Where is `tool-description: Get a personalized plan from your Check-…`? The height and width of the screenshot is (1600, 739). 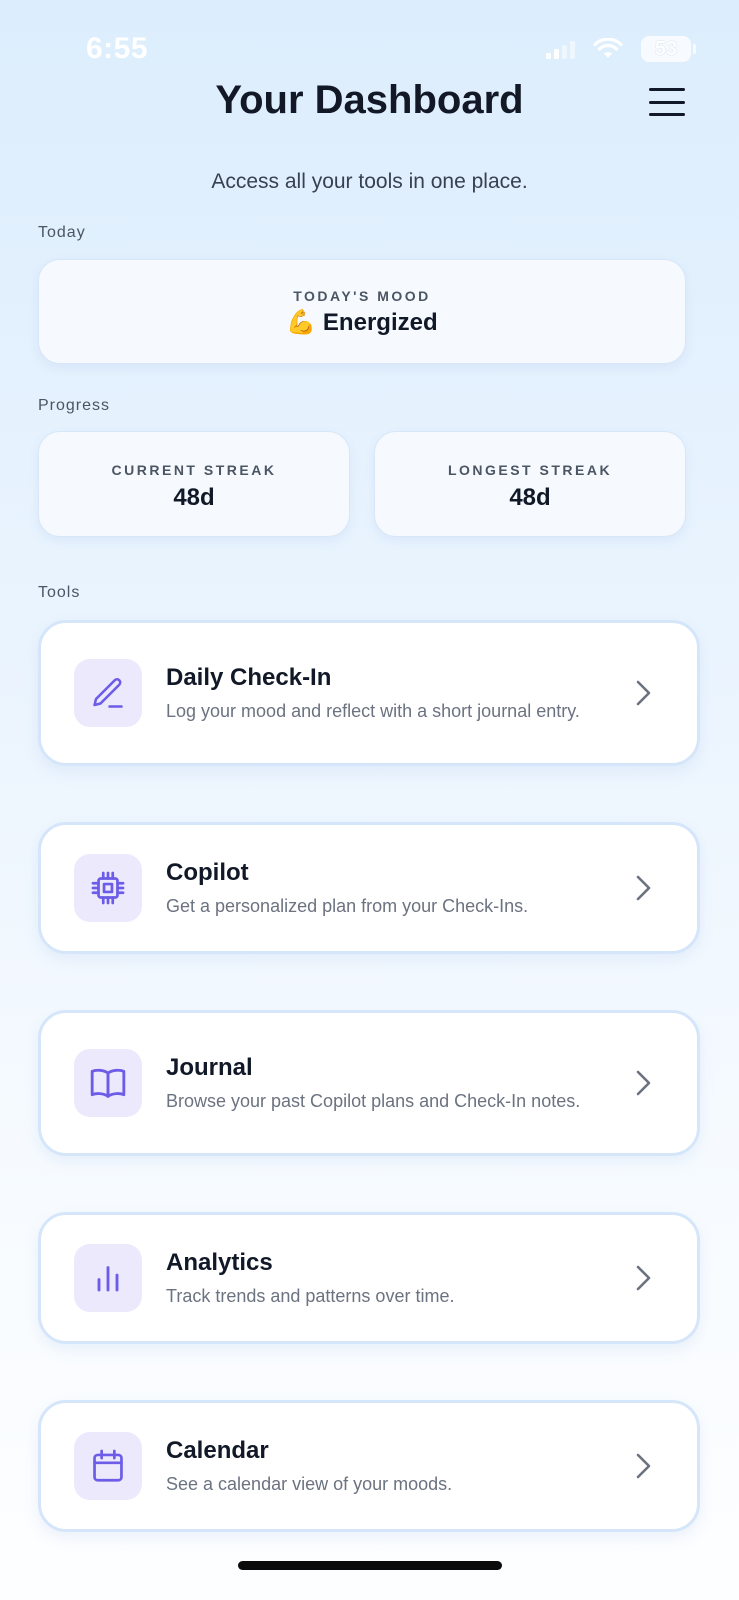
tool-description: Get a personalized plan from your Check-… is located at coordinates (347, 905).